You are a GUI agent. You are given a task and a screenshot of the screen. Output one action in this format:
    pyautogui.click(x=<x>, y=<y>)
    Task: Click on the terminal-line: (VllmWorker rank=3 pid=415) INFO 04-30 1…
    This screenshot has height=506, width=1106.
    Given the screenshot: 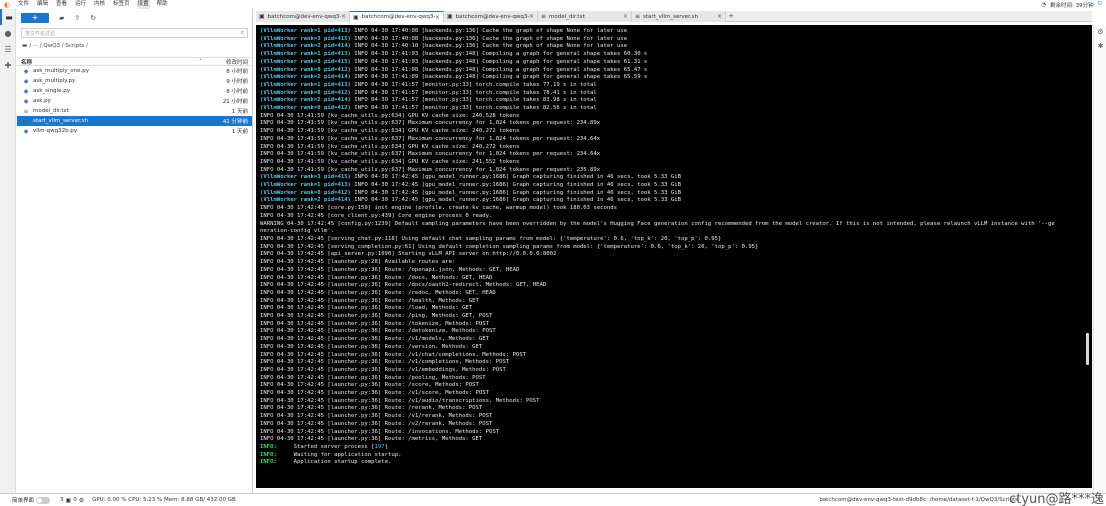 What is the action you would take?
    pyautogui.click(x=674, y=178)
    